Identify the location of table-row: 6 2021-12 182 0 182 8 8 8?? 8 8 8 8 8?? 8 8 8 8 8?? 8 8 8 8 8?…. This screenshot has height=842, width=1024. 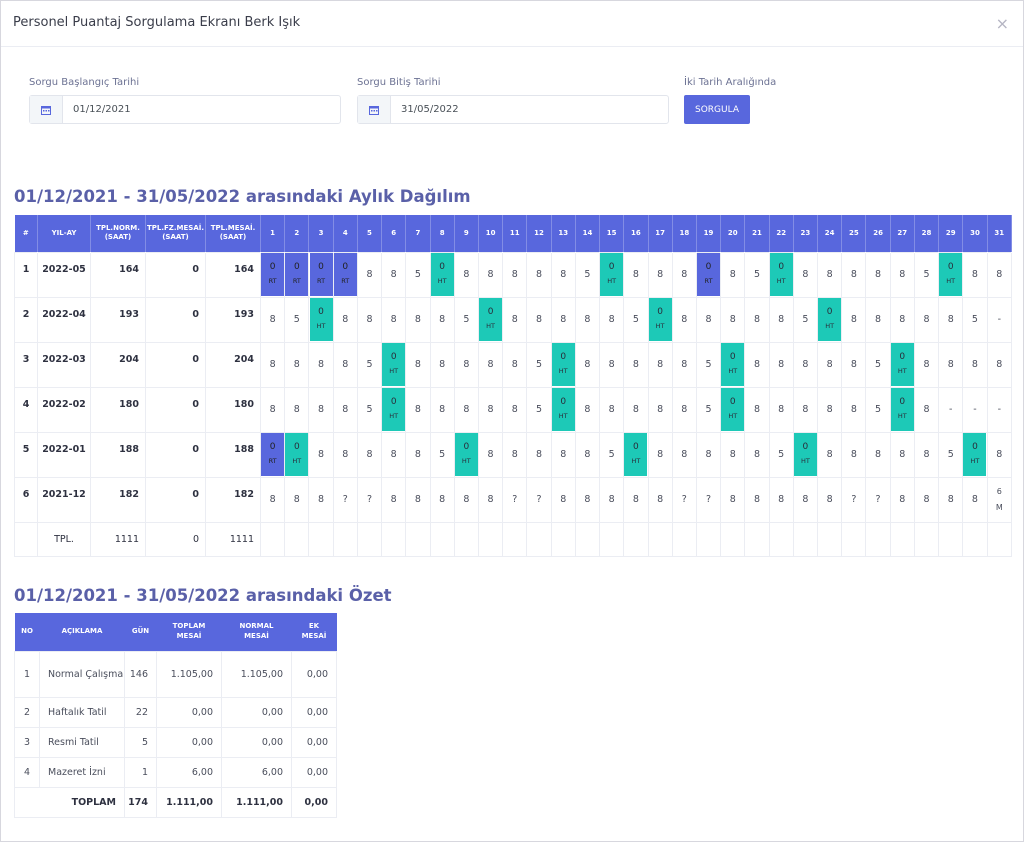
(513, 499).